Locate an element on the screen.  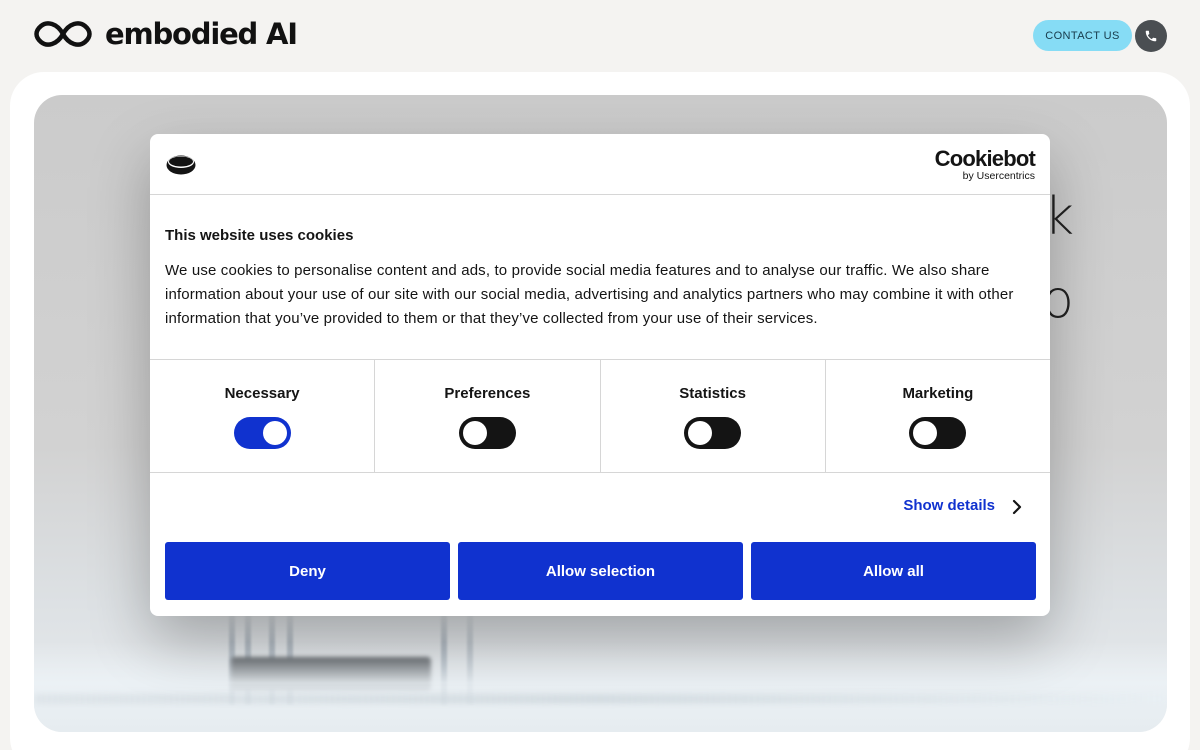
category-label: Necessary is located at coordinates (262, 393).